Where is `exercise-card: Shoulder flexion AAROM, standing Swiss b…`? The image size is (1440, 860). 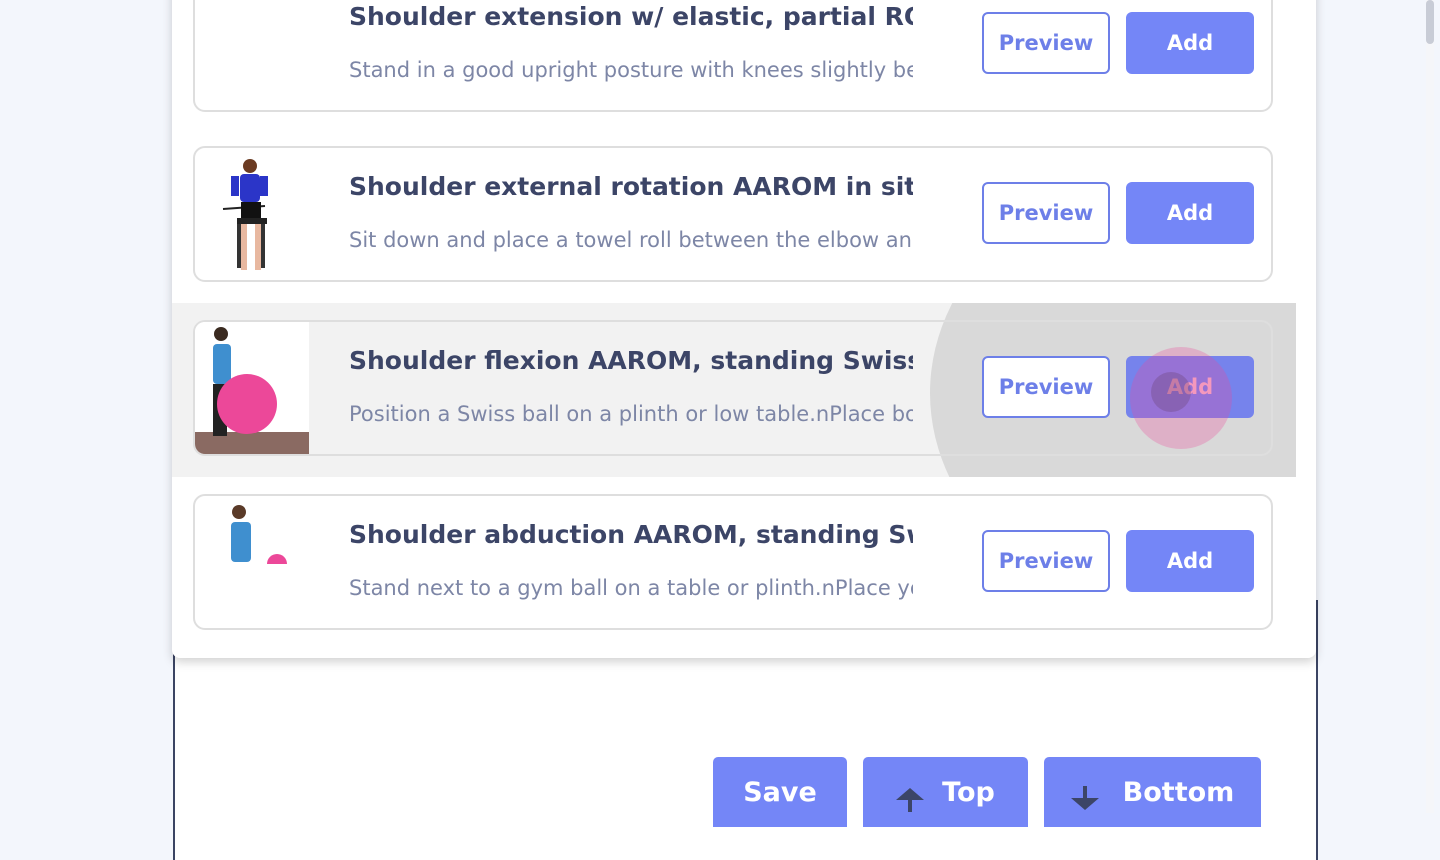
exercise-card: Shoulder flexion AAROM, standing Swiss b… is located at coordinates (733, 388).